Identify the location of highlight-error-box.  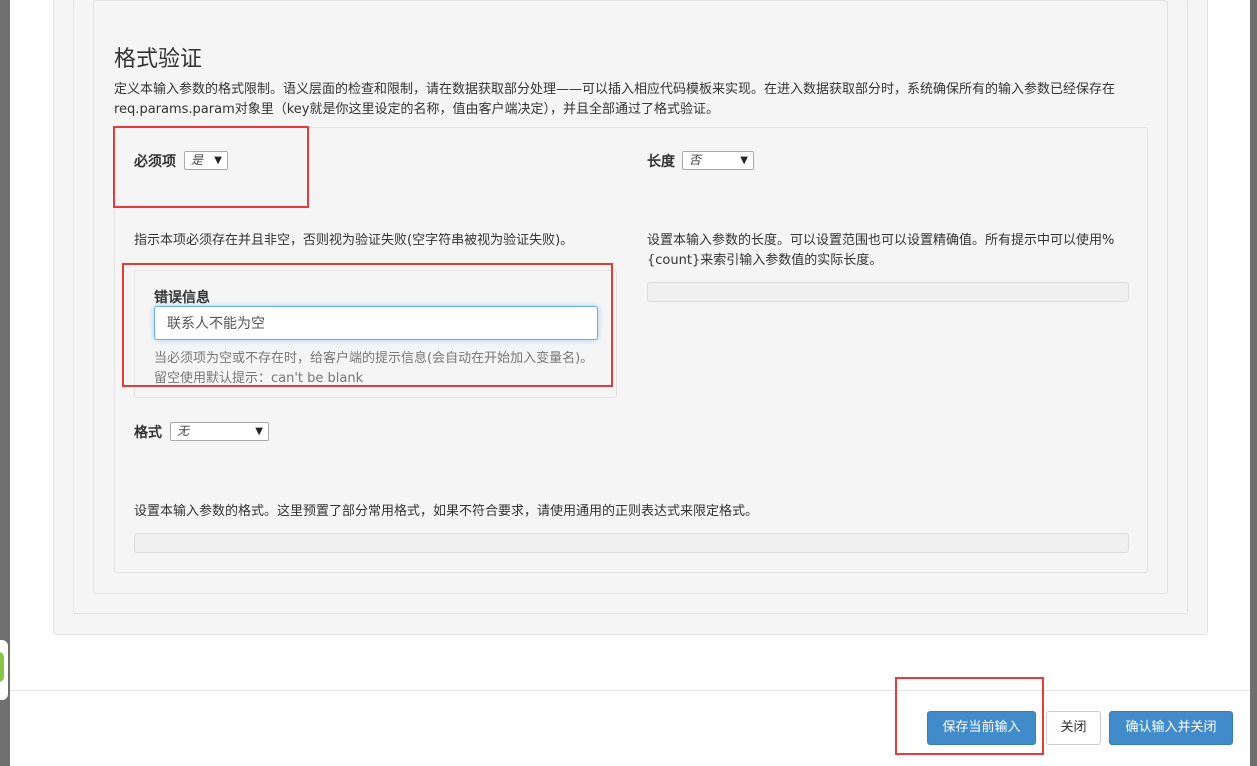
(367, 325).